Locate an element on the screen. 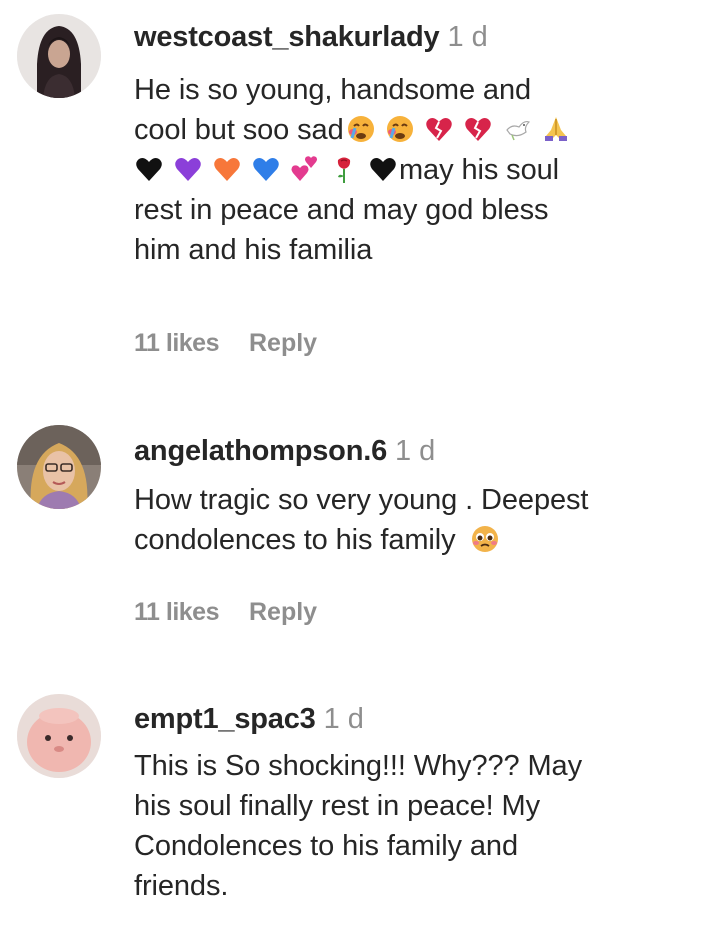 The width and height of the screenshot is (720, 942). comment-line: friends. is located at coordinates (181, 886).